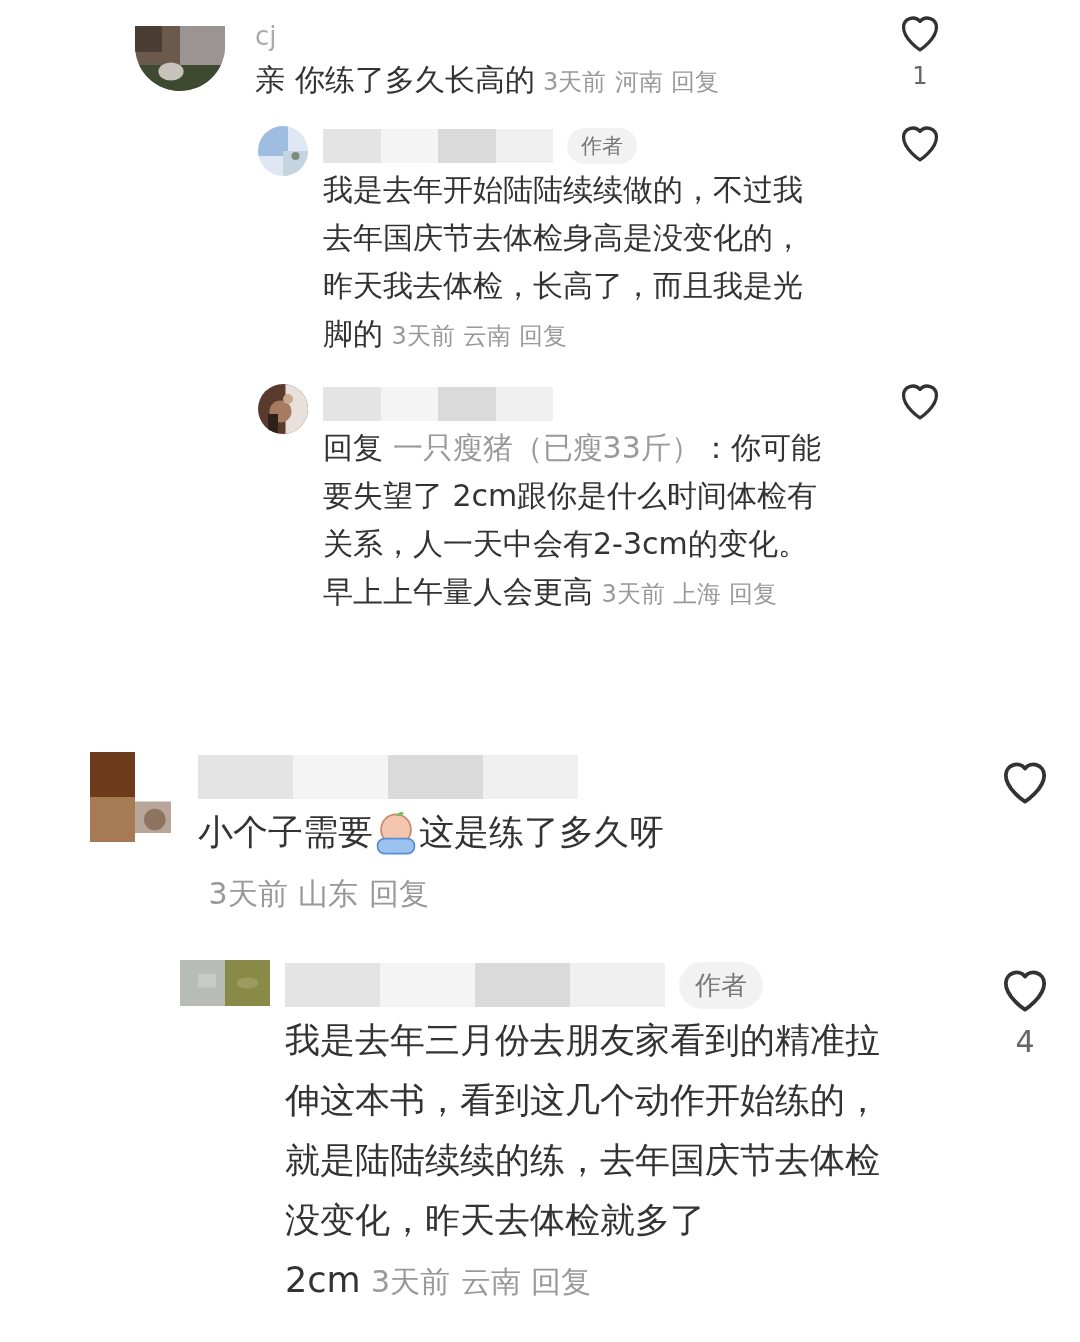 This screenshot has width=1080, height=1342. I want to click on comment-text: 我是去年三月份去朋友家看到的精准拉伸这本书，看到这几个动作开始练的，就是陆陆续续的练，去年国庆节去体检没变化，昨天去体检就多了2cm 3天前 云南 回复, so click(583, 1160).